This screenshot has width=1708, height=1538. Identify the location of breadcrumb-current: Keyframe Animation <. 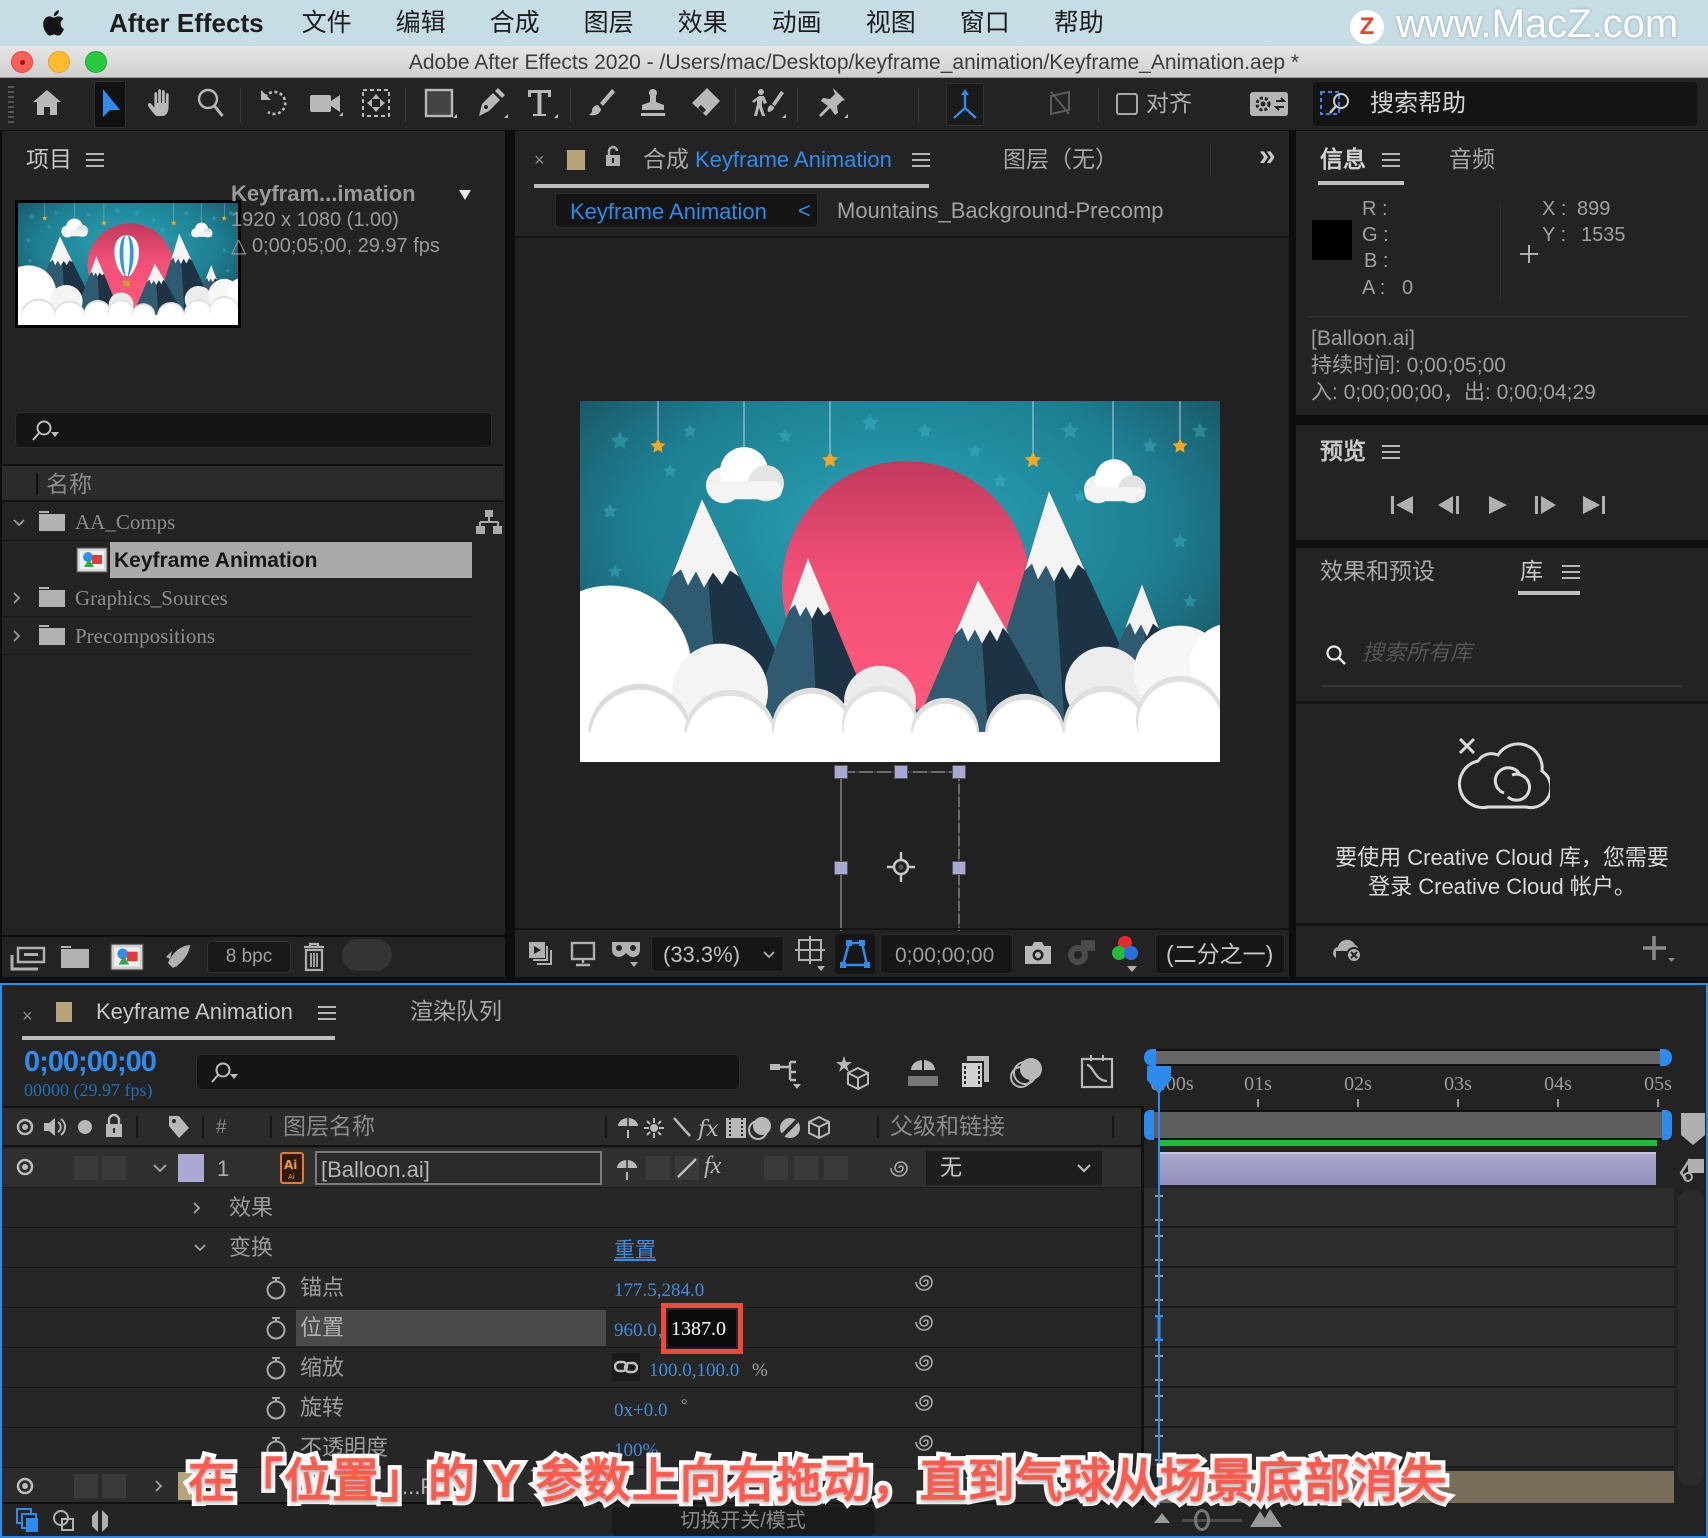
(686, 210).